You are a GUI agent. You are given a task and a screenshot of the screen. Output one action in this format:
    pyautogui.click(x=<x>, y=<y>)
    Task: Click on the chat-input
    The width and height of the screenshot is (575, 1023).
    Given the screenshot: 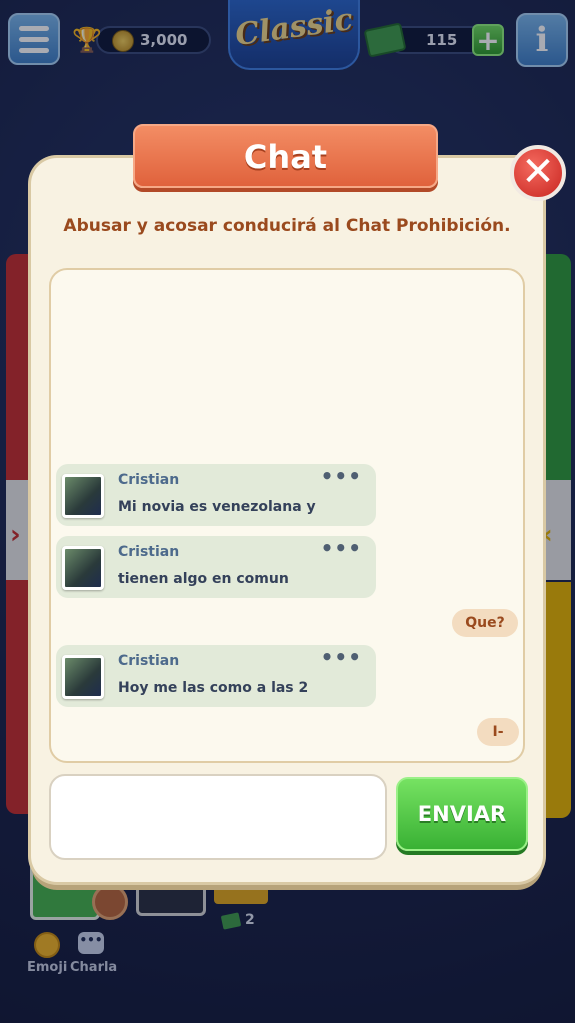 What is the action you would take?
    pyautogui.click(x=218, y=817)
    